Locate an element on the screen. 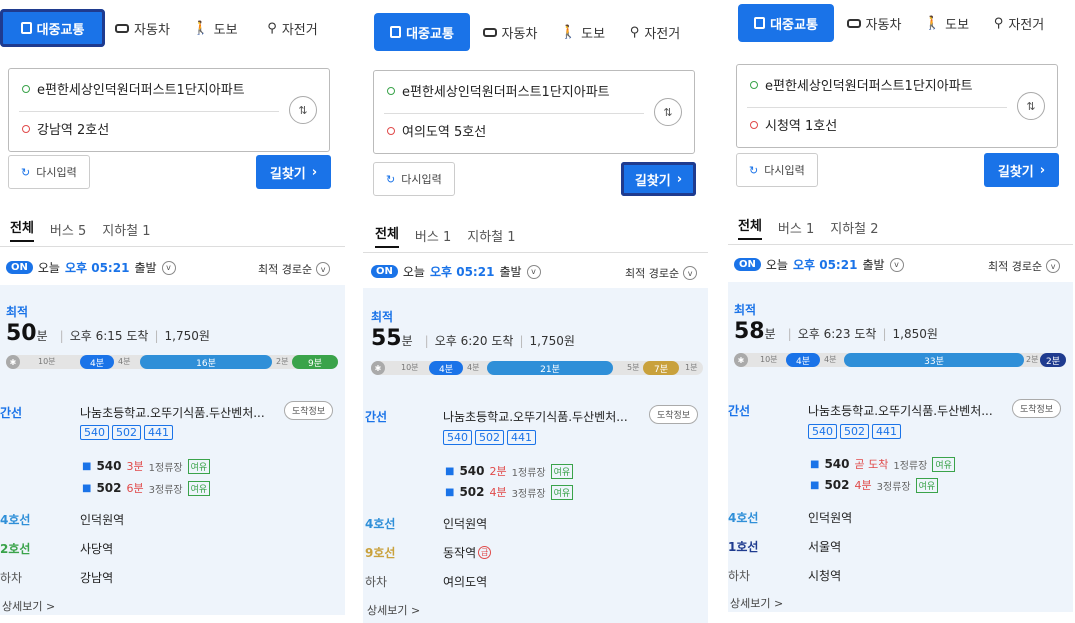 The image size is (1075, 623). route-timeline-bar: ✱ 10분 4분 4분 21분 5분 7분 1분 is located at coordinates (537, 368).